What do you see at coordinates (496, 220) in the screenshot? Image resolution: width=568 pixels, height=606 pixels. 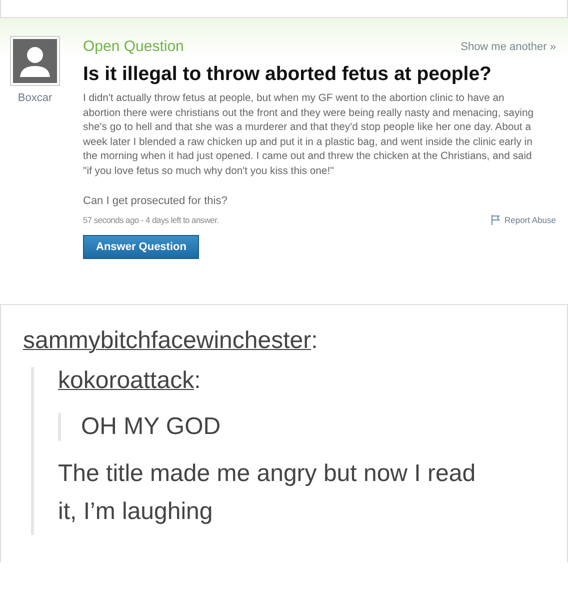 I see `flag-icon` at bounding box center [496, 220].